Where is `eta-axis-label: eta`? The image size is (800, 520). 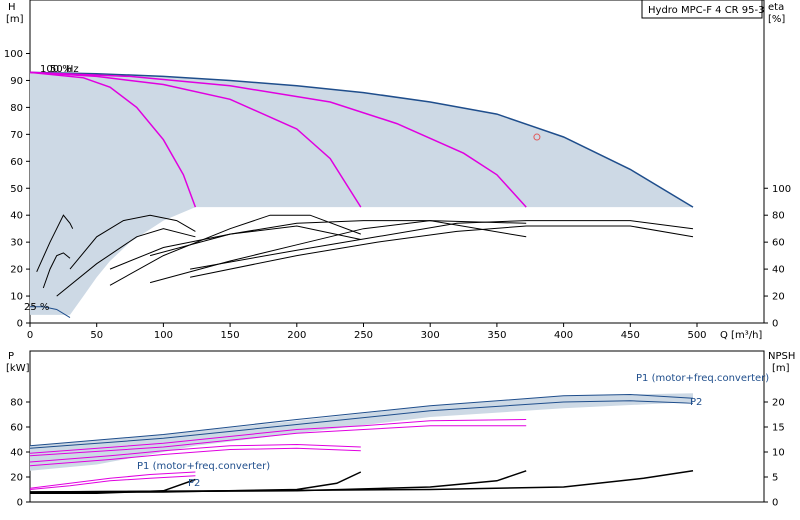
eta-axis-label: eta is located at coordinates (776, 7).